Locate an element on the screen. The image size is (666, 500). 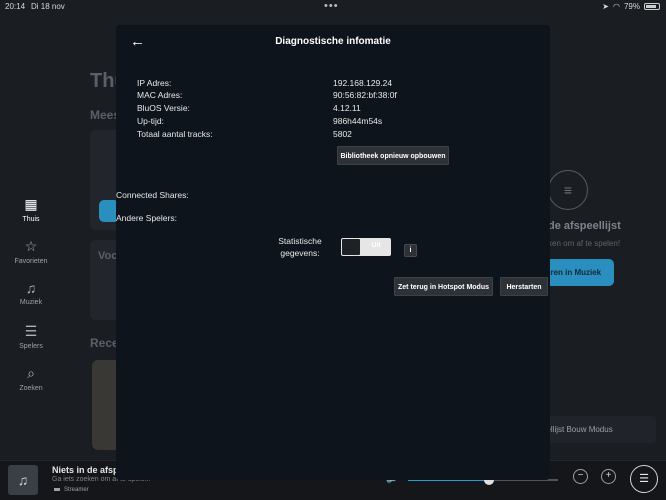
status-date: Di 18 nov is located at coordinates (48, 6).